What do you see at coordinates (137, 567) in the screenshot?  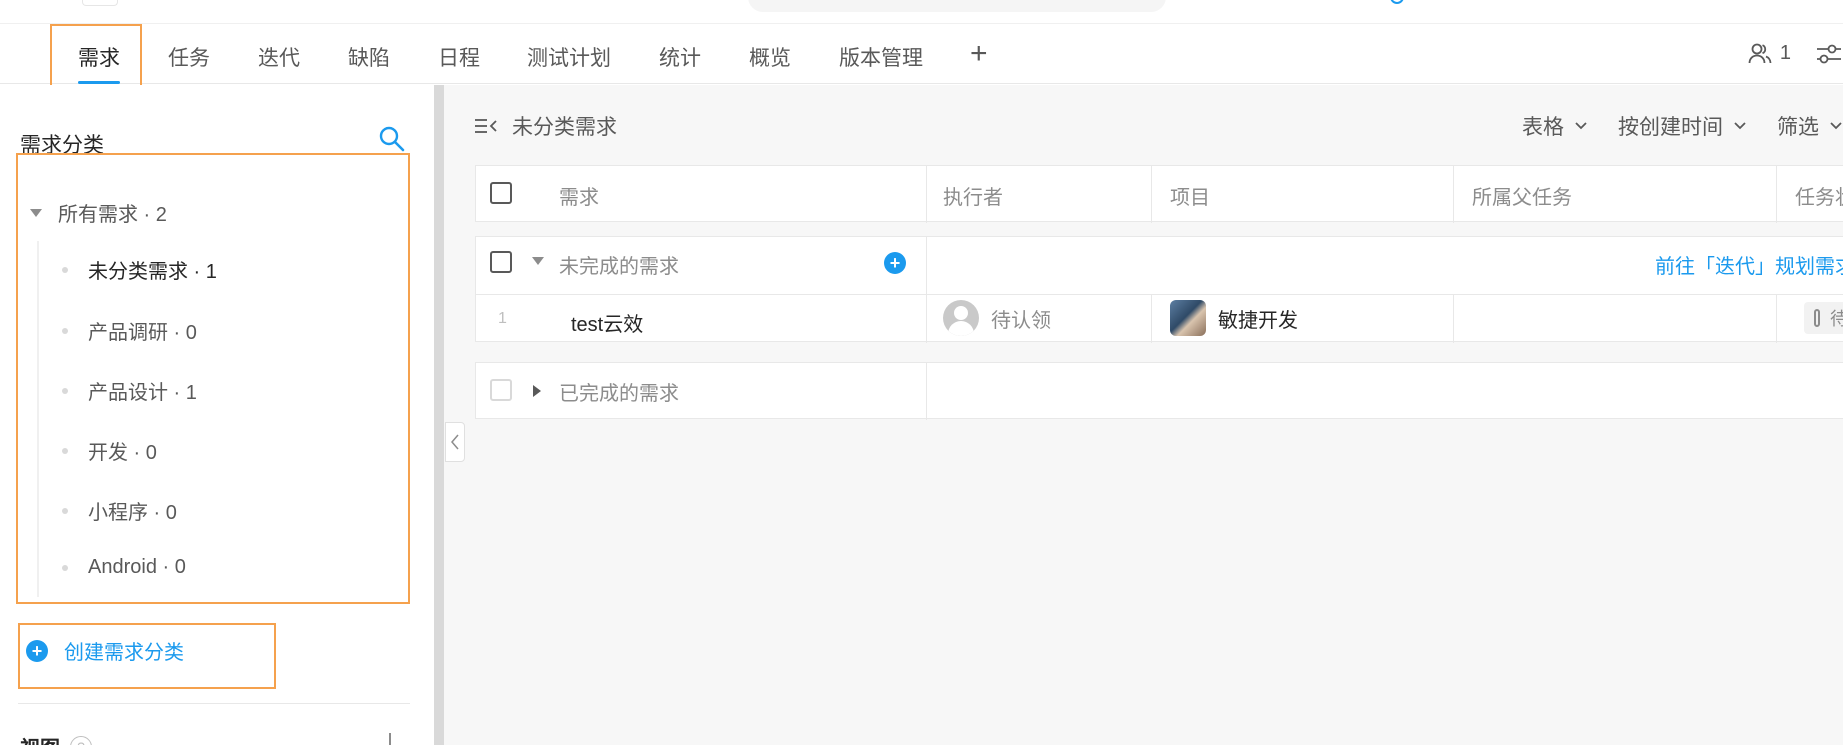 I see `tree-item-label: Android · 0` at bounding box center [137, 567].